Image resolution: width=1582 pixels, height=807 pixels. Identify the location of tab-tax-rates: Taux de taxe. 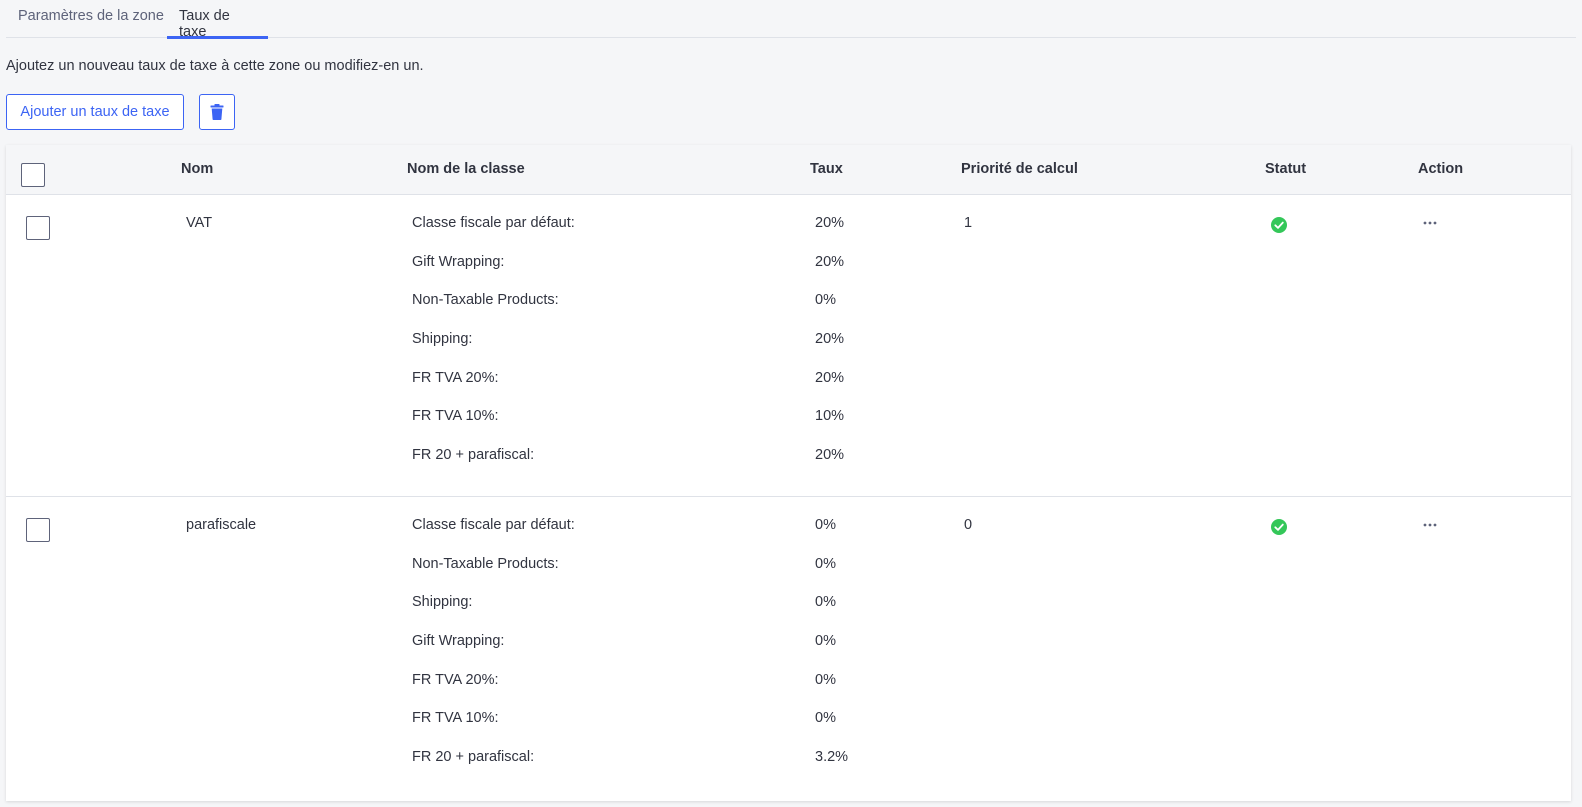
(217, 20).